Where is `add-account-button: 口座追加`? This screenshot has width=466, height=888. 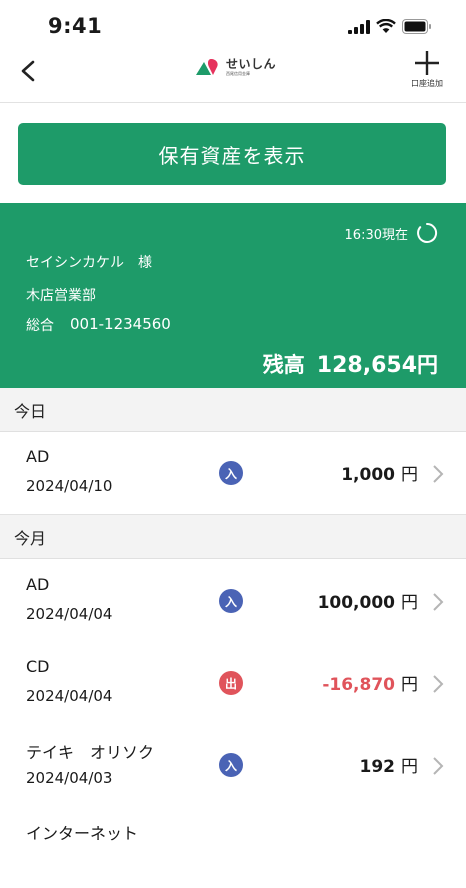 add-account-button: 口座追加 is located at coordinates (427, 72).